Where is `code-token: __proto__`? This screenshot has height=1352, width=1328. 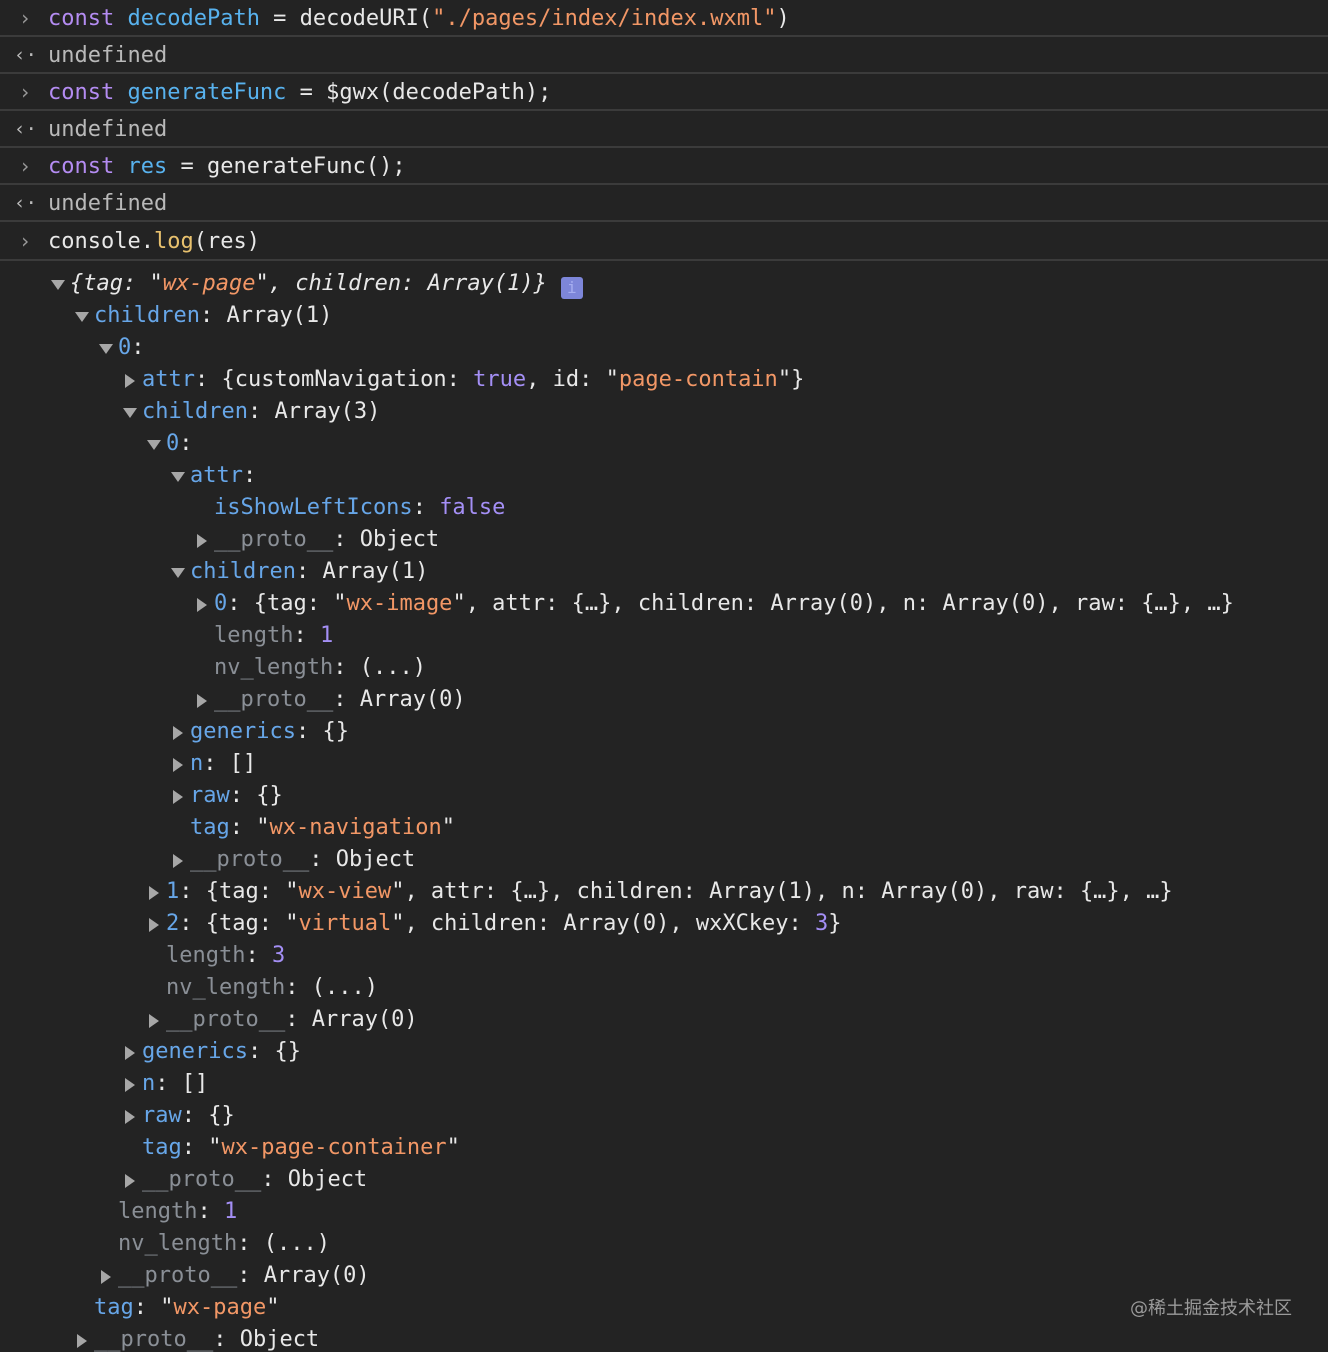
code-token: __proto__ is located at coordinates (250, 859).